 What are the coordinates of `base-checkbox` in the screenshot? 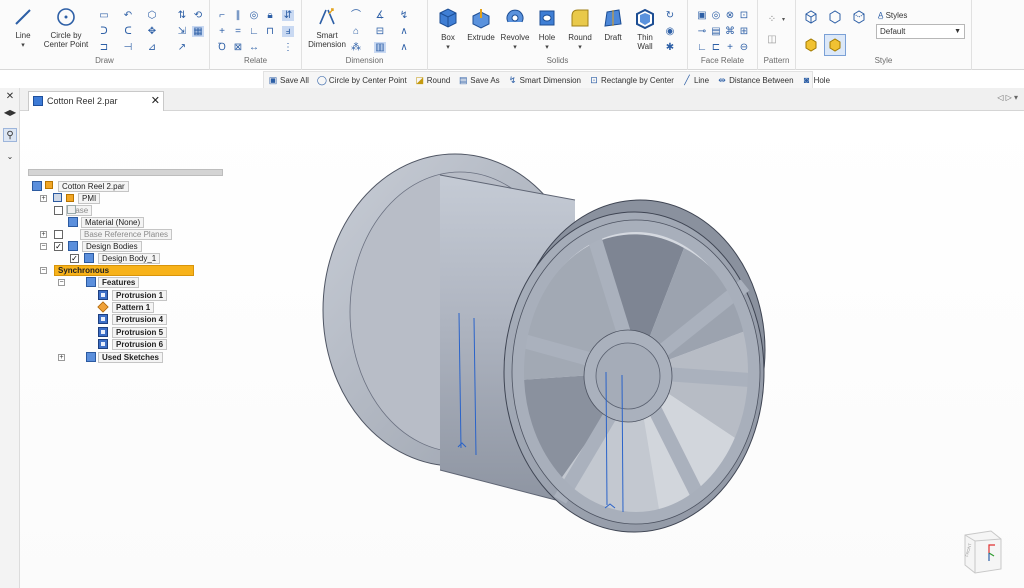 It's located at (58, 210).